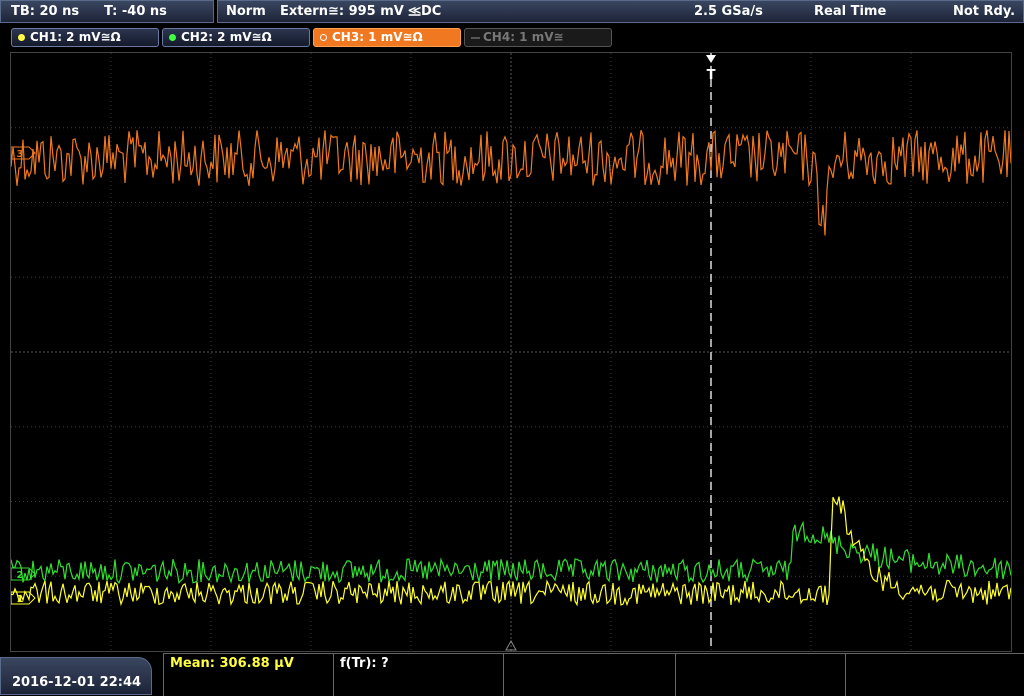 The width and height of the screenshot is (1024, 696). I want to click on channel-3-label: CH3: 1 mV≅Ω, so click(377, 37).